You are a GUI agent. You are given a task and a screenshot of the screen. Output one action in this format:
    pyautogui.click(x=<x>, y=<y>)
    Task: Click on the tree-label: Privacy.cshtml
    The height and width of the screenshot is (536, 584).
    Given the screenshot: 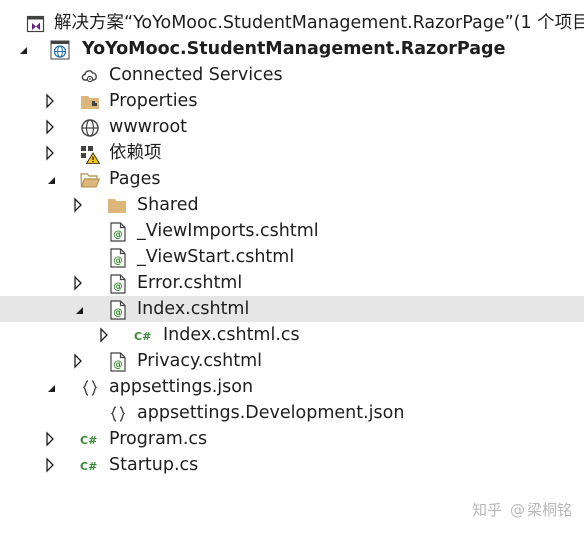 What is the action you would take?
    pyautogui.click(x=200, y=361)
    